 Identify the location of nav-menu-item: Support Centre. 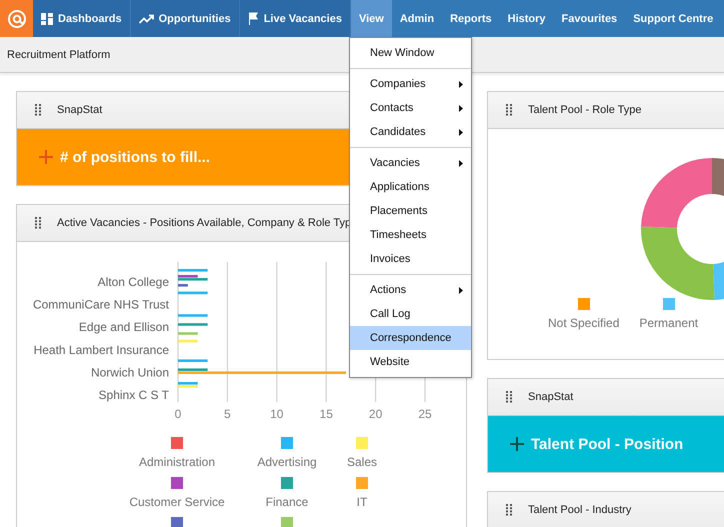
(673, 18).